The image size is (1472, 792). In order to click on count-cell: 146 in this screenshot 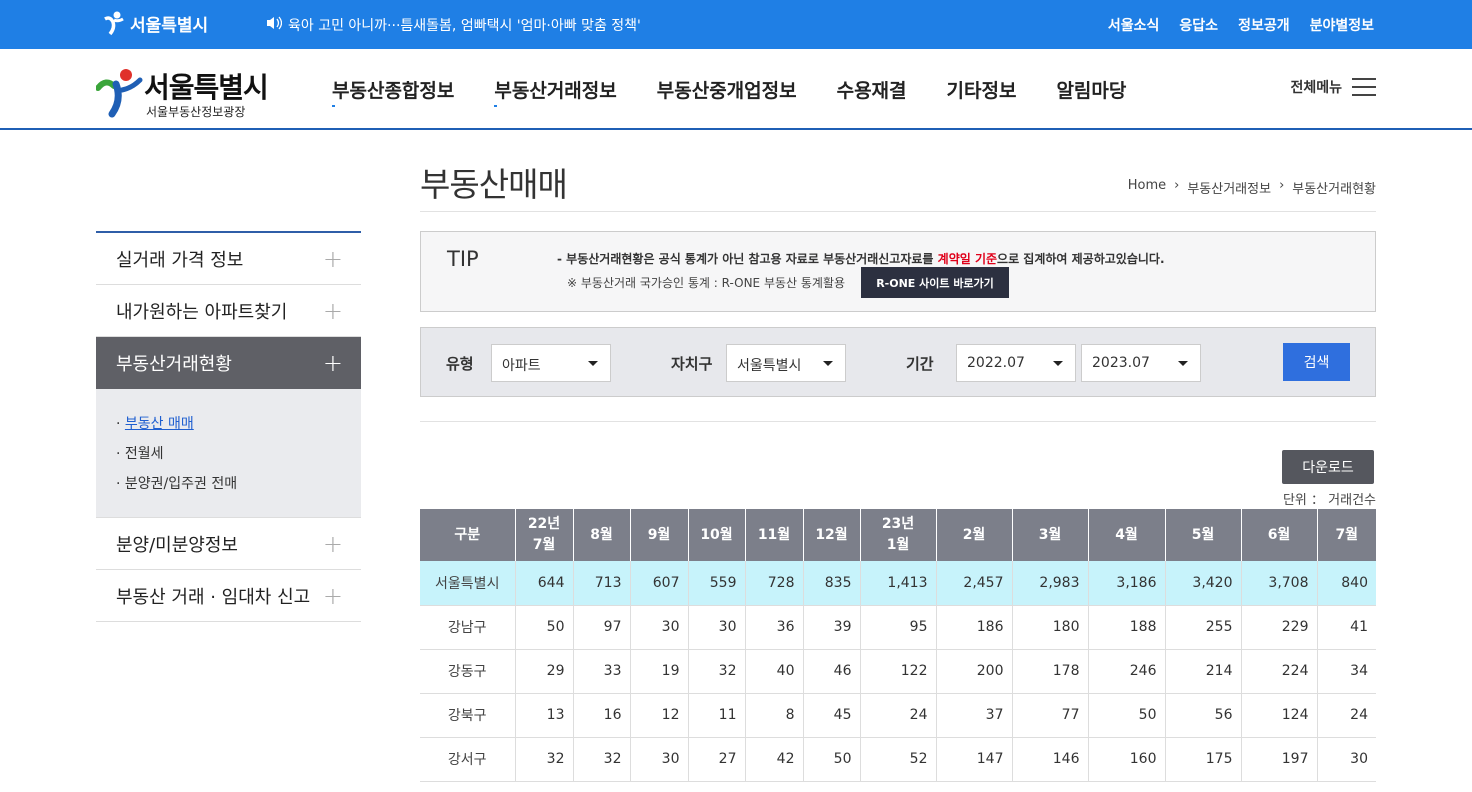, I will do `click(1050, 759)`.